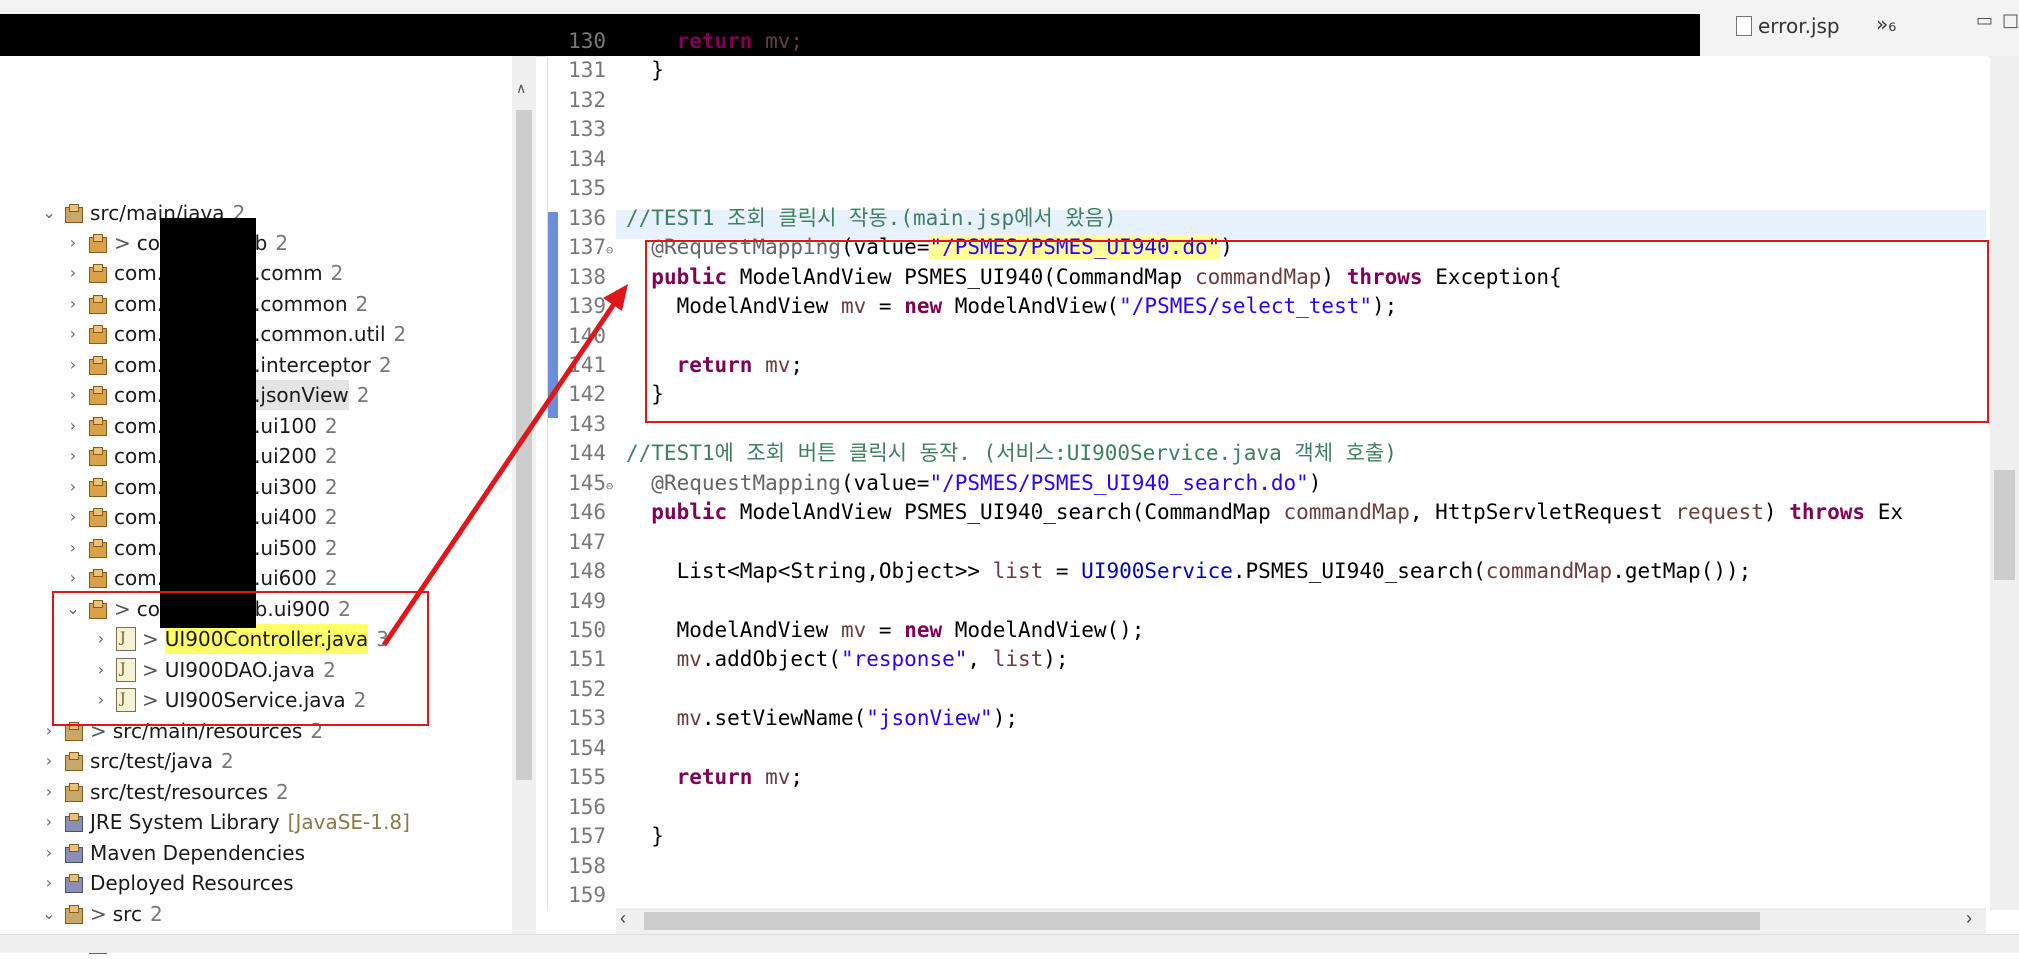 This screenshot has height=959, width=2019. What do you see at coordinates (591, 689) in the screenshot?
I see `code-line: 152` at bounding box center [591, 689].